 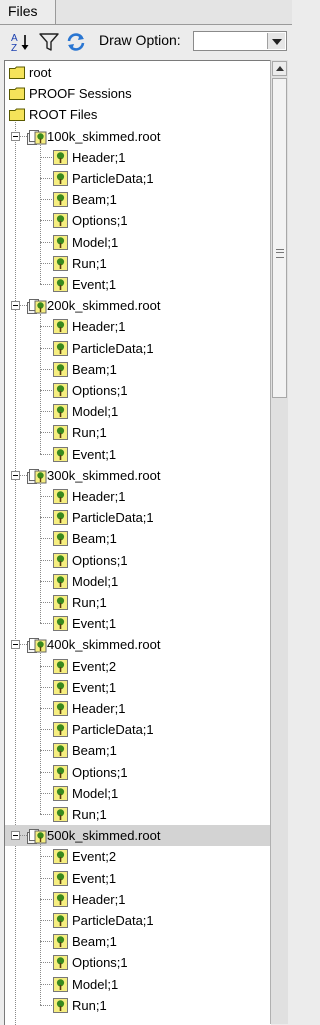 I want to click on tree-item-top: PROOF Sessions, so click(x=138, y=93).